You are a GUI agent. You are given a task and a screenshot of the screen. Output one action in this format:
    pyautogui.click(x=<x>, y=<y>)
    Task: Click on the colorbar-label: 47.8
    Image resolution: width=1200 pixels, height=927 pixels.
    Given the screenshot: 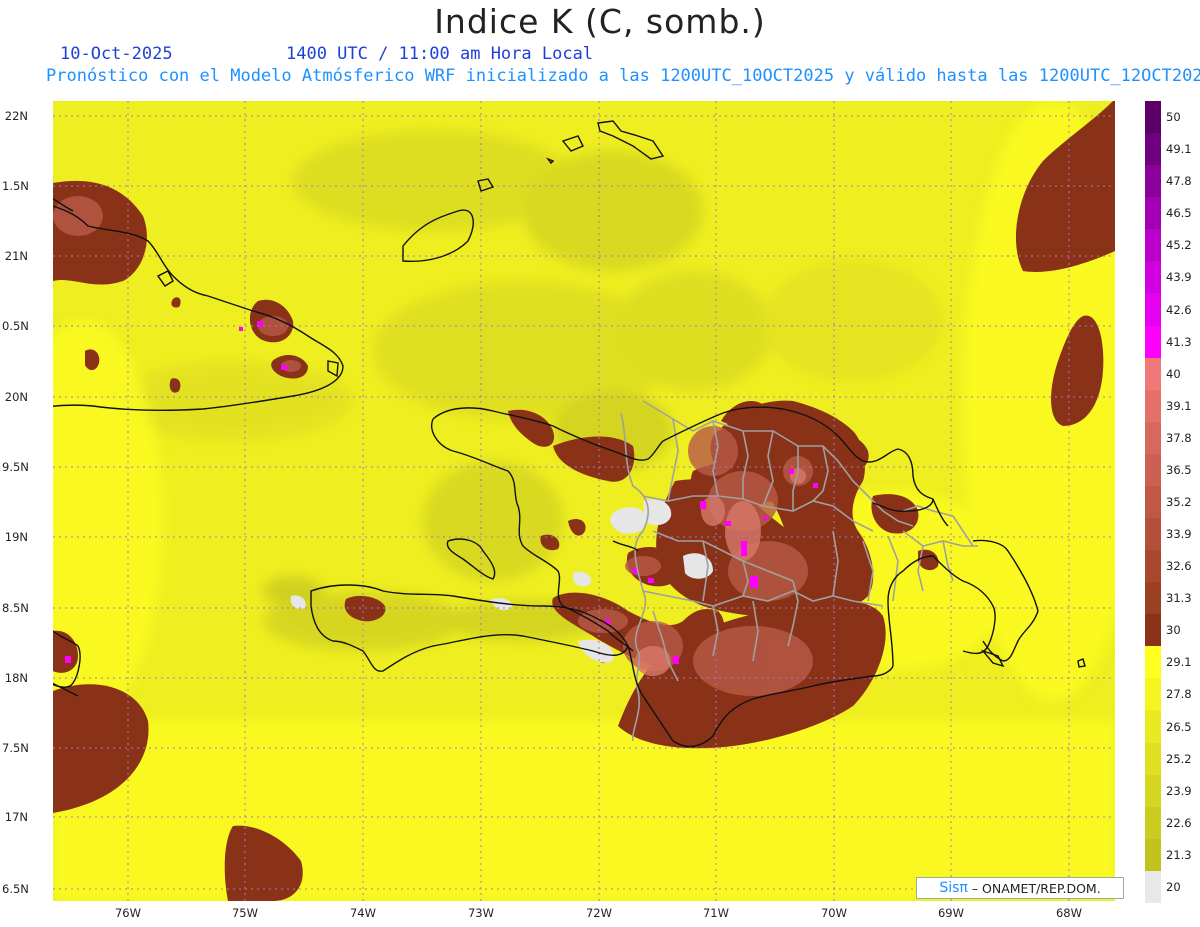 What is the action you would take?
    pyautogui.click(x=1179, y=181)
    